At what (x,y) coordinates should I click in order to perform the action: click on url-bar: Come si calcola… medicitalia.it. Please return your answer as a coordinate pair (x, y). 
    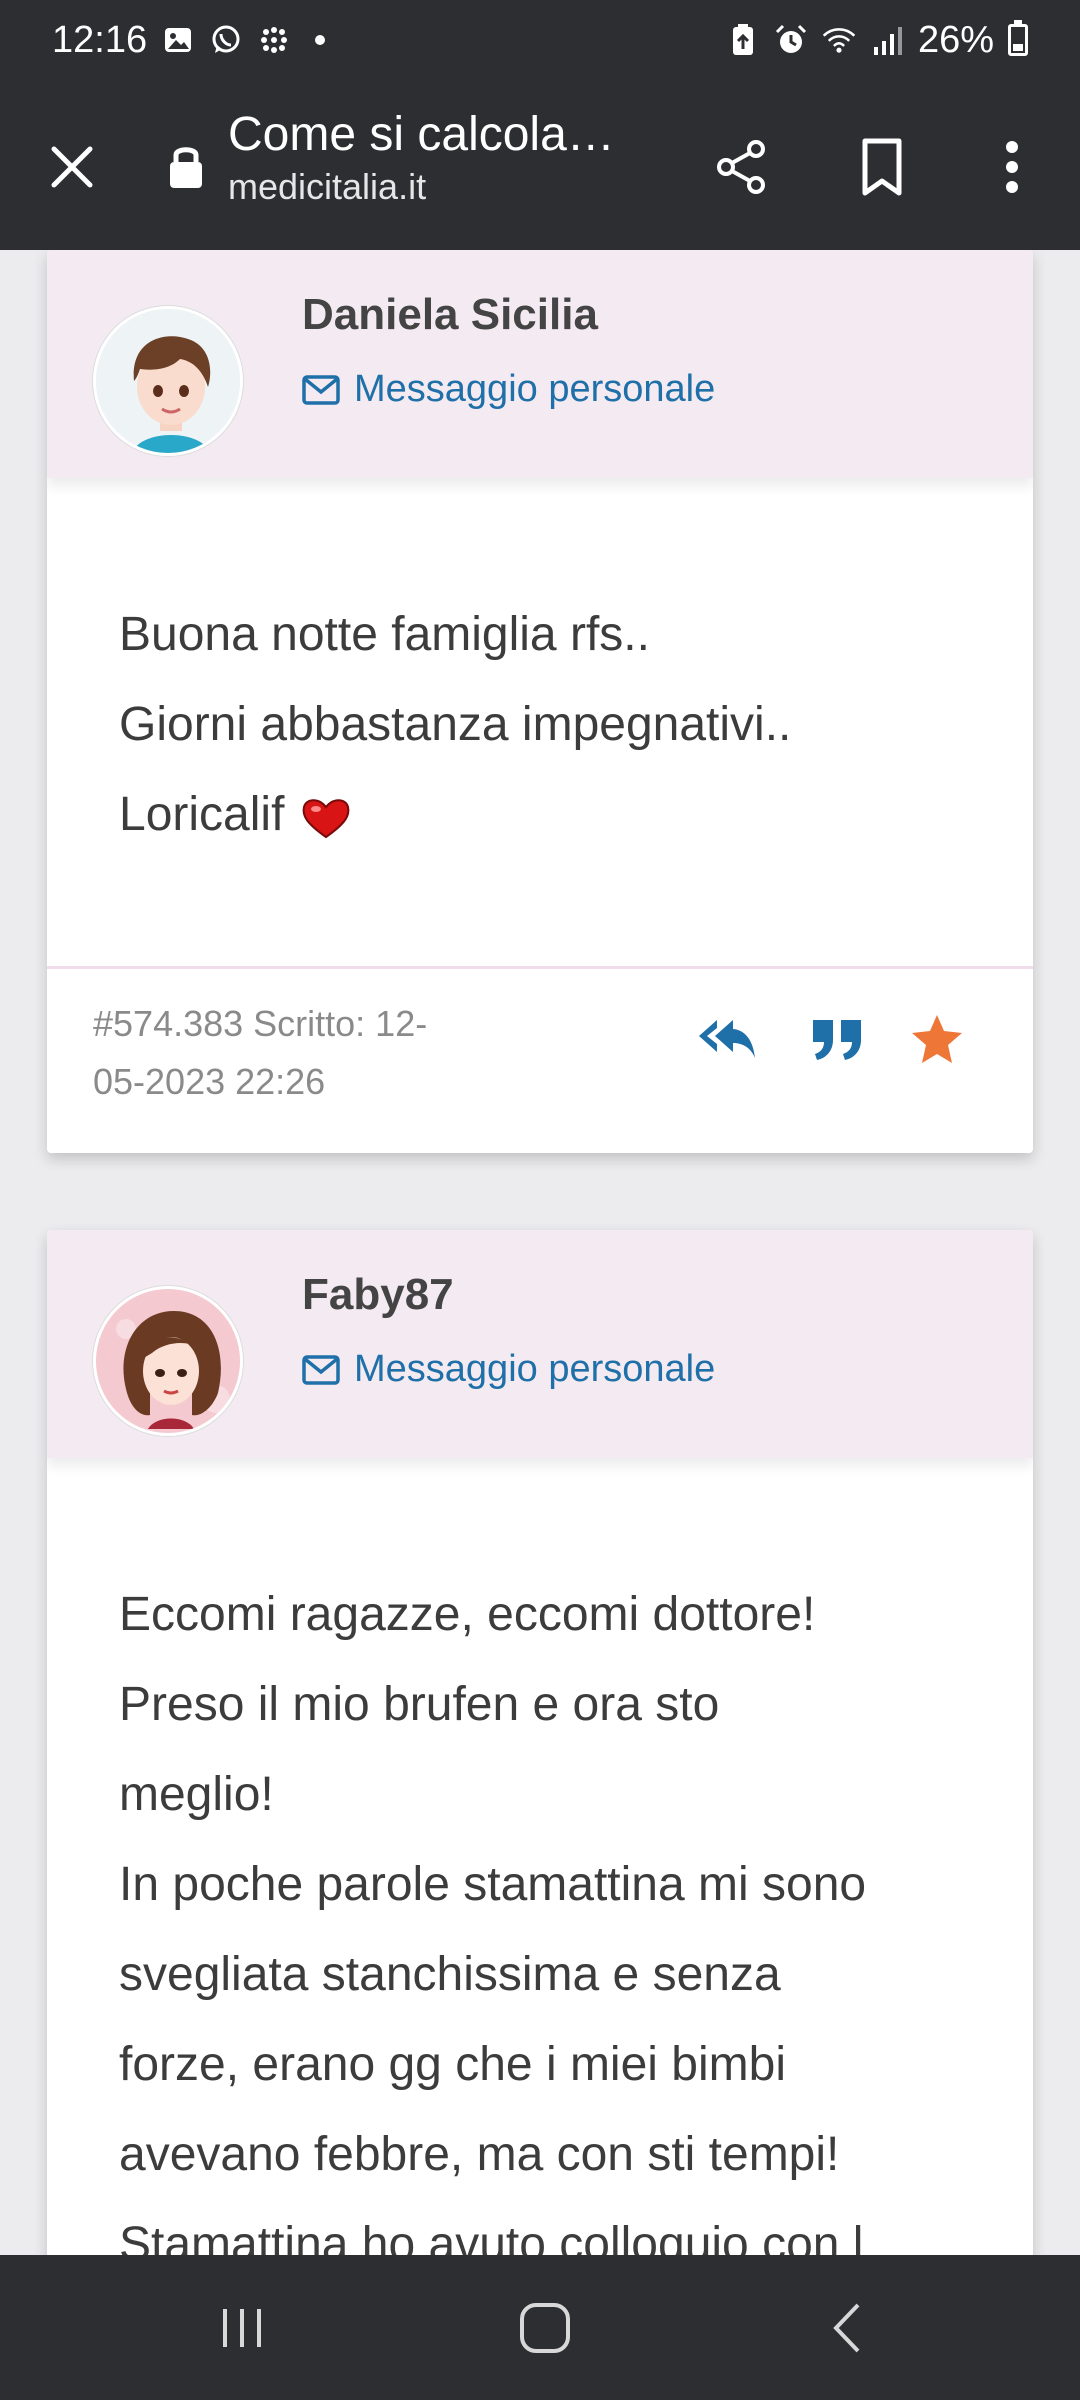
    Looking at the image, I should click on (448, 157).